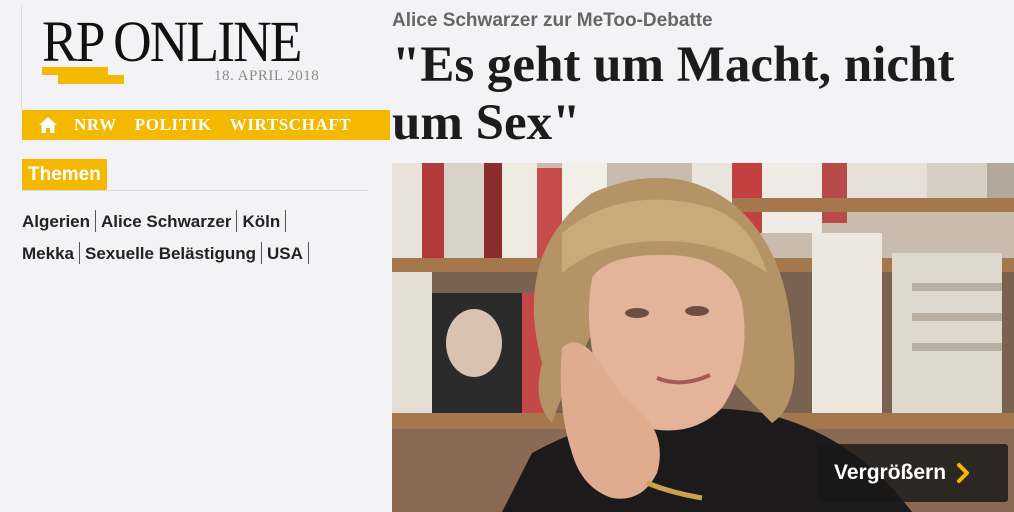 The image size is (1014, 512). I want to click on tag-row: Mekka Sexuelle Belästigung USA, so click(197, 253).